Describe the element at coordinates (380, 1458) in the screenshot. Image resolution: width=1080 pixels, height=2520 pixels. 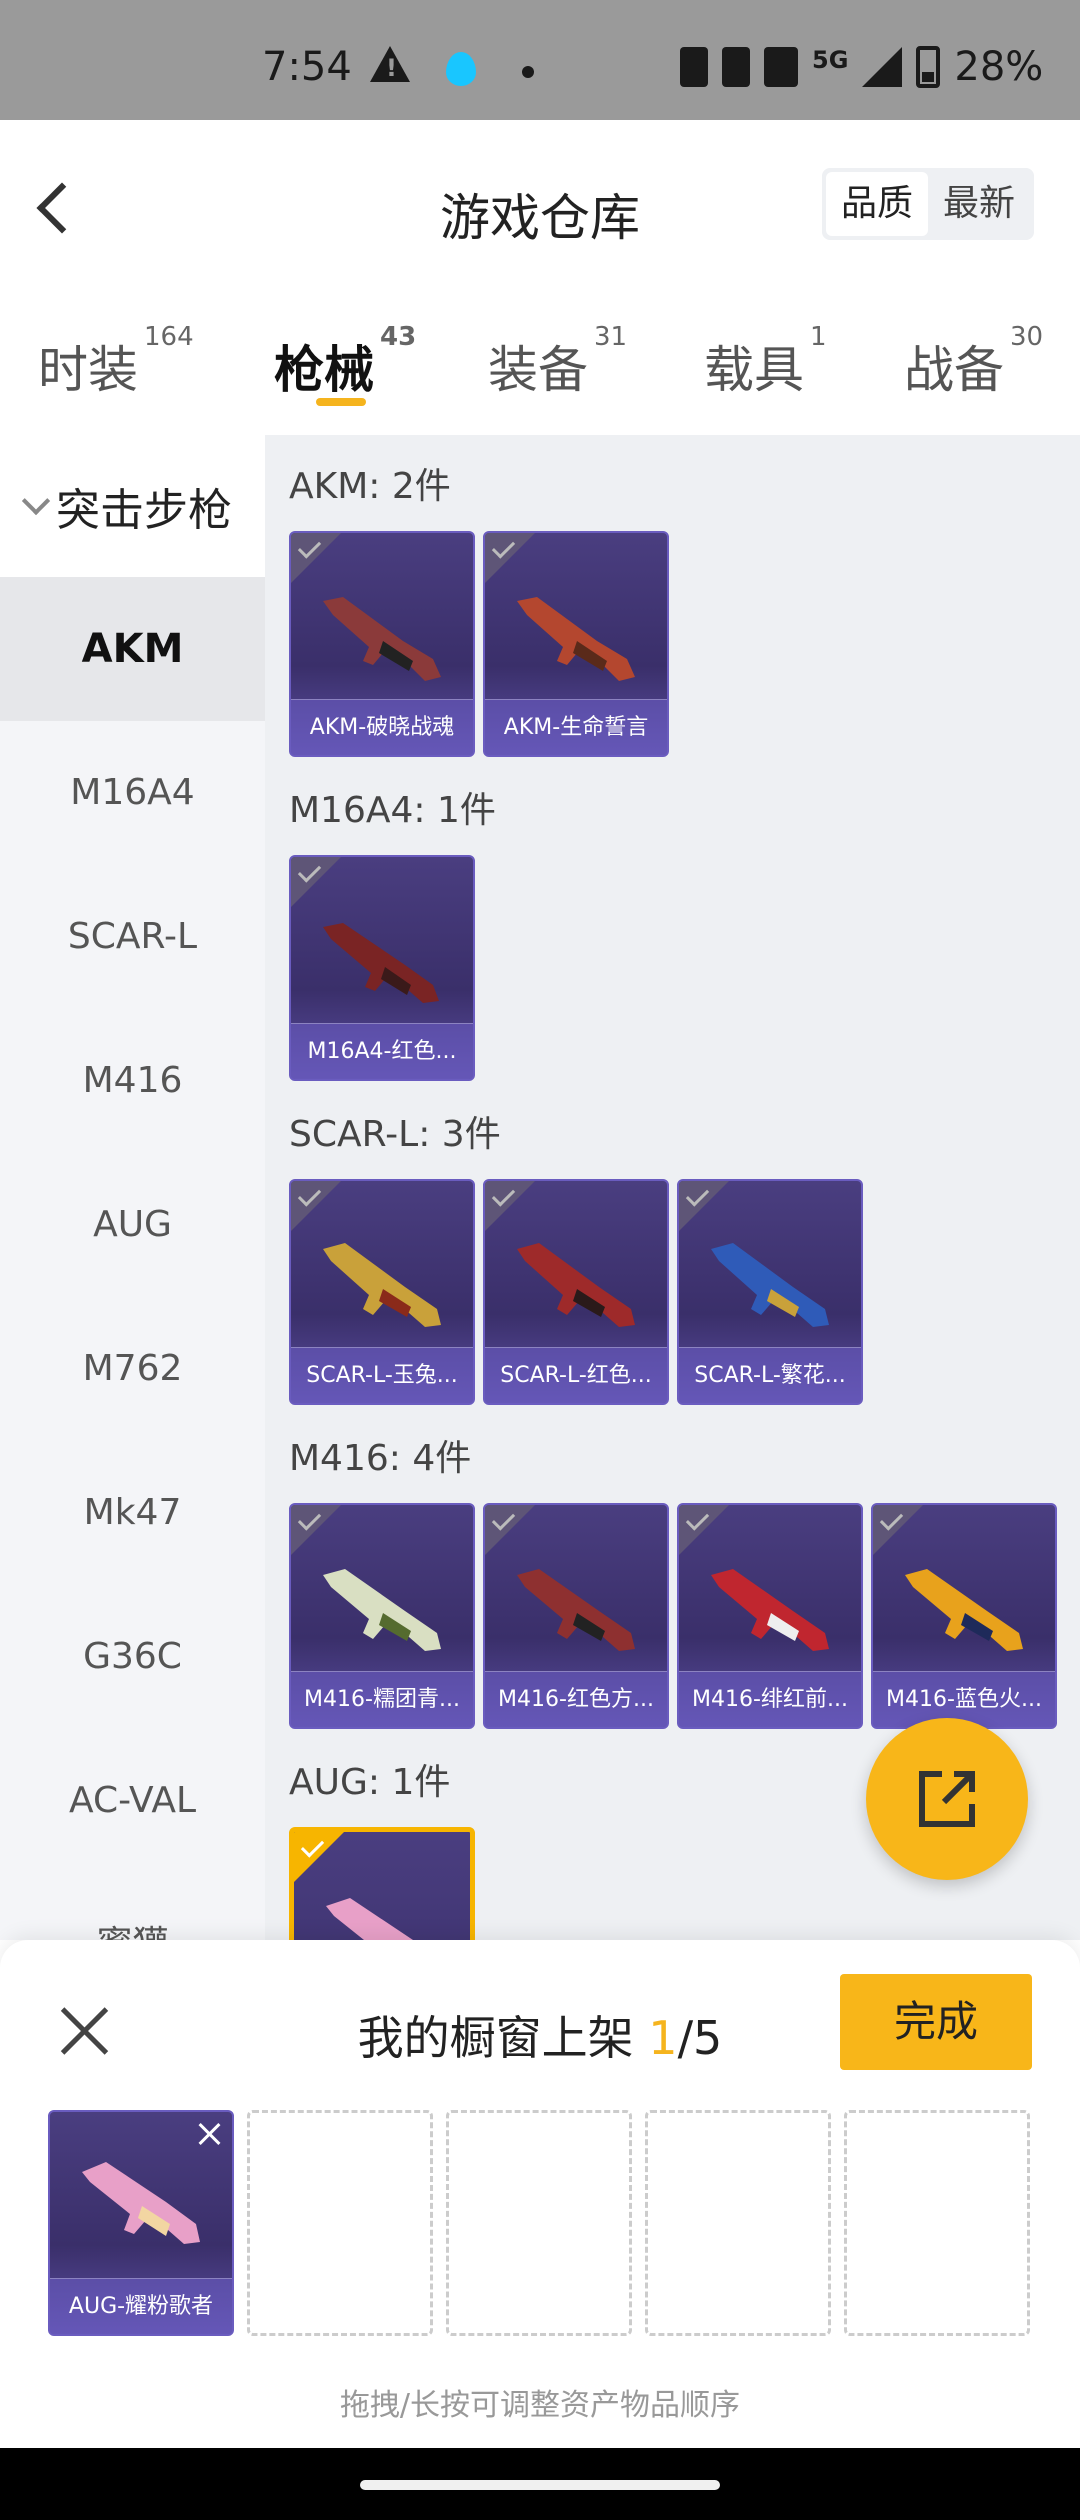
I see `section-title-m416: M416: 4件` at that location.